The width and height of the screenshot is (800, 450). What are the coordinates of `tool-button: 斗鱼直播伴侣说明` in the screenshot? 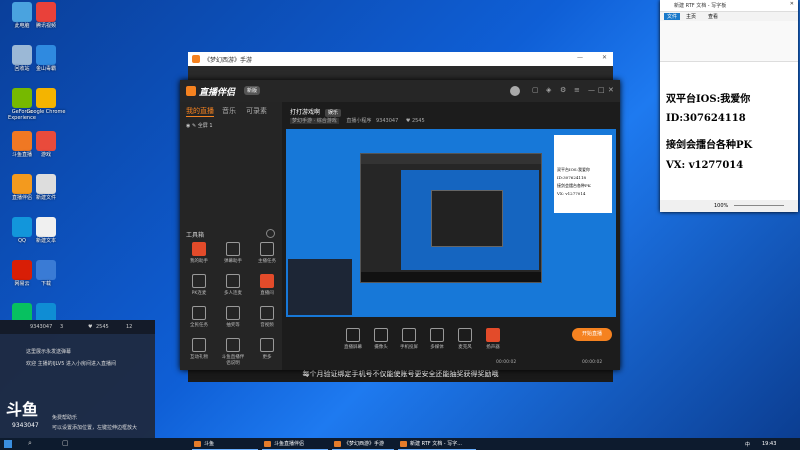 It's located at (233, 352).